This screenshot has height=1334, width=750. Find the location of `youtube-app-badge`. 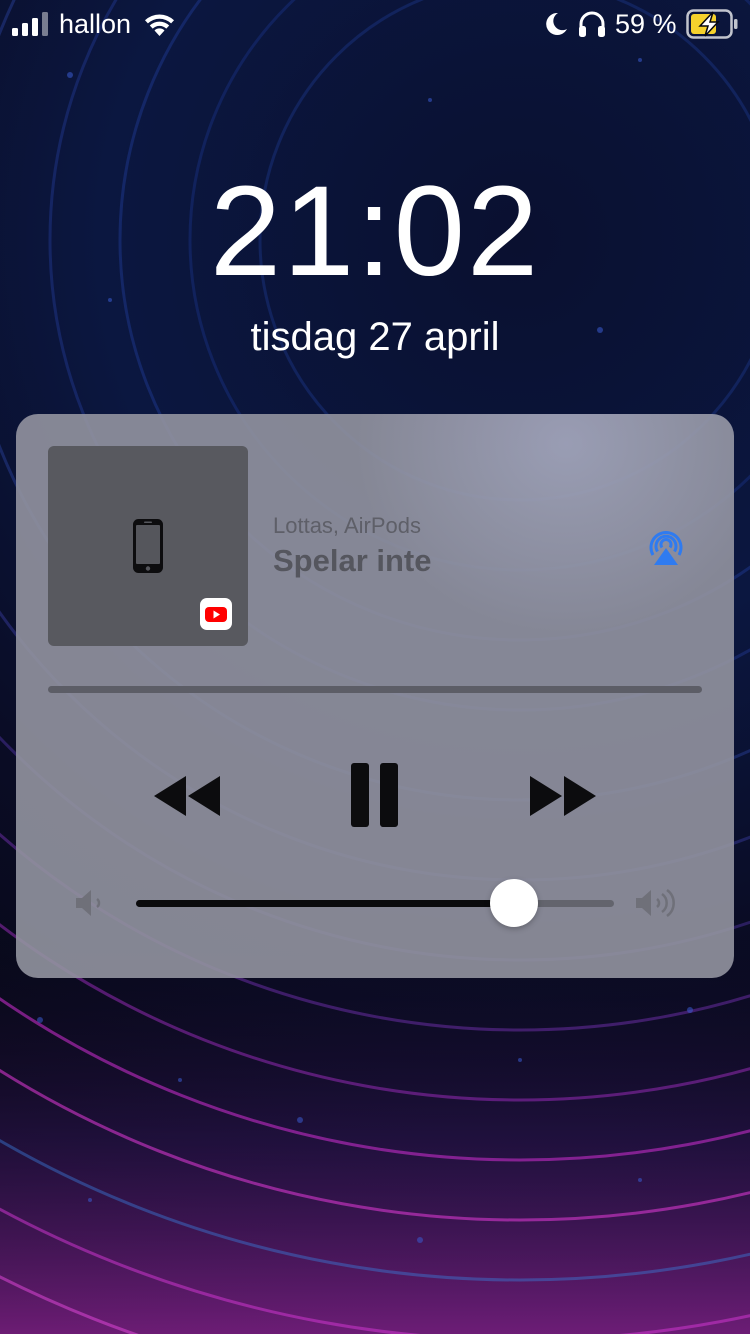

youtube-app-badge is located at coordinates (216, 614).